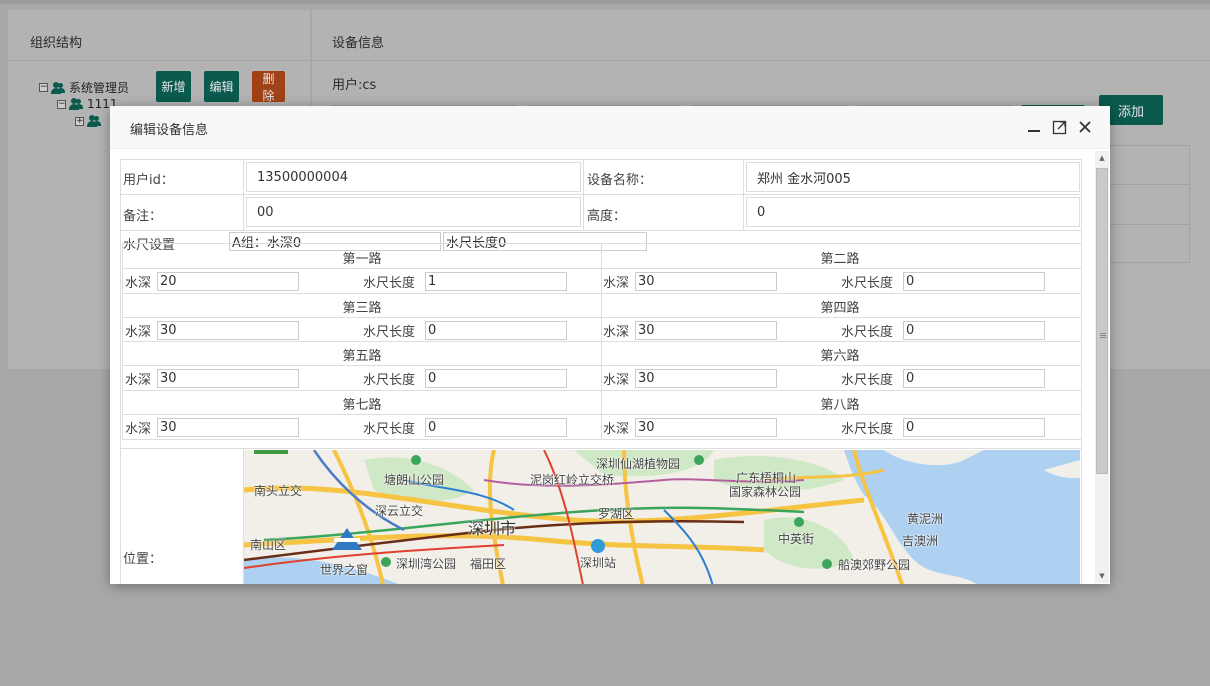  I want to click on modal-scrollbar: ▲ ▼, so click(1102, 367).